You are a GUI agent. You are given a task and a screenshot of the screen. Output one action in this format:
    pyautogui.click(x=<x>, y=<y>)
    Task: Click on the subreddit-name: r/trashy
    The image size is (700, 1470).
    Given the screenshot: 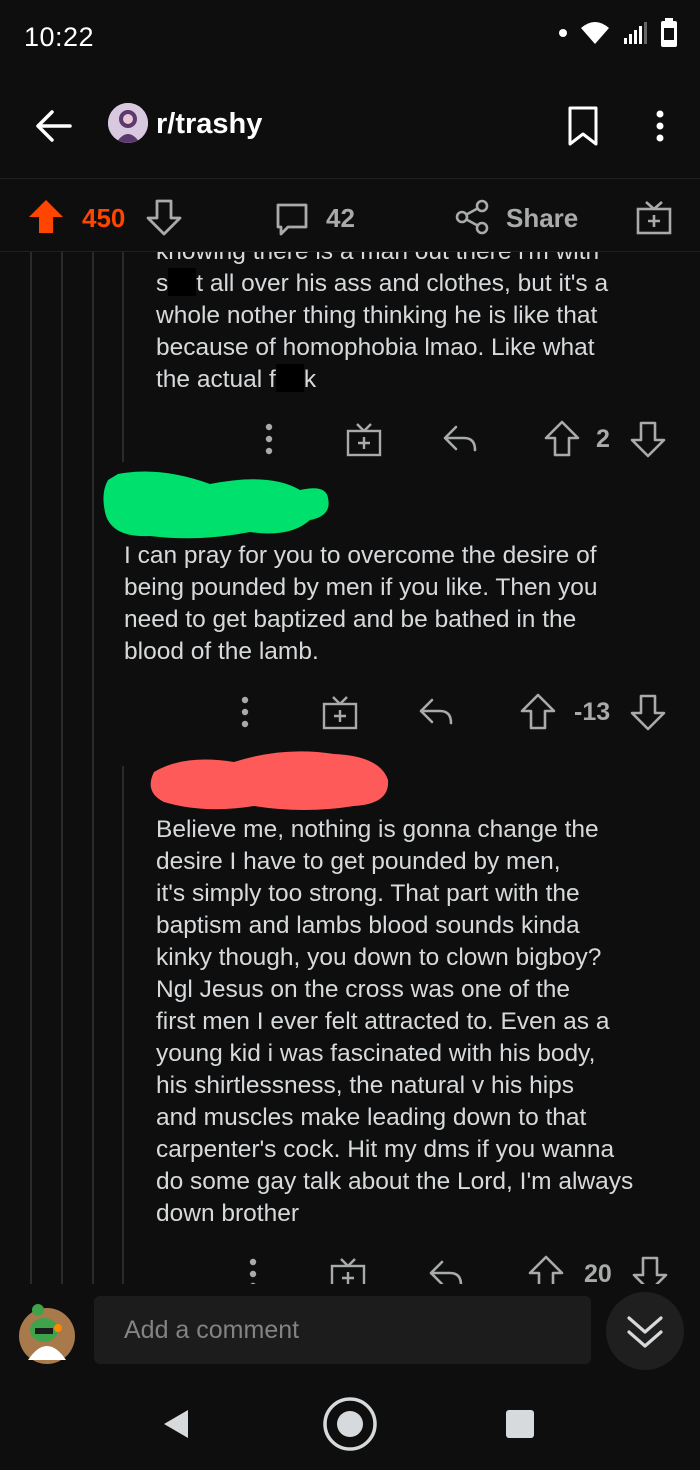 What is the action you would take?
    pyautogui.click(x=209, y=124)
    